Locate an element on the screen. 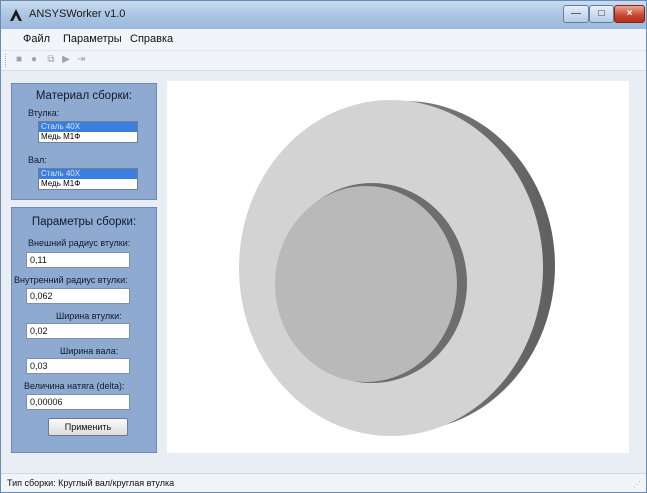 The height and width of the screenshot is (493, 647). menu-parameters: Параметры is located at coordinates (92, 39).